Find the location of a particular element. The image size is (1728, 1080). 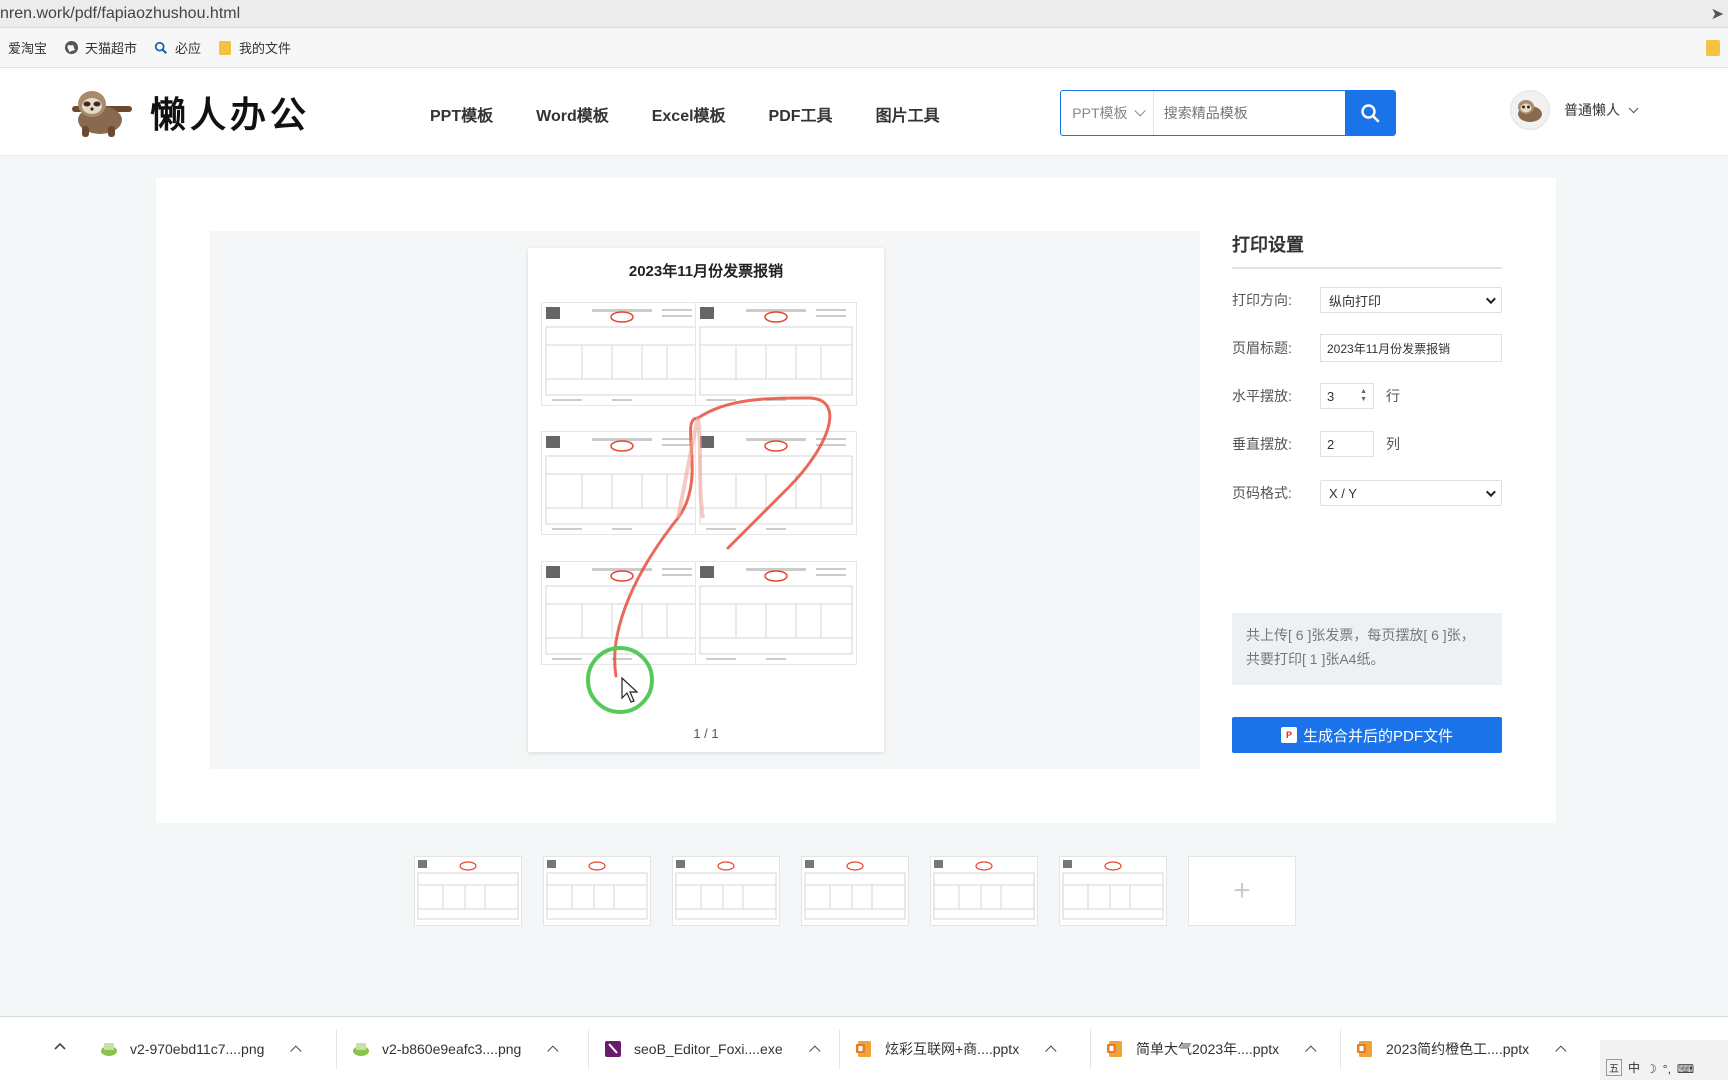

other-bookmarks-folder-icon is located at coordinates (1713, 48).